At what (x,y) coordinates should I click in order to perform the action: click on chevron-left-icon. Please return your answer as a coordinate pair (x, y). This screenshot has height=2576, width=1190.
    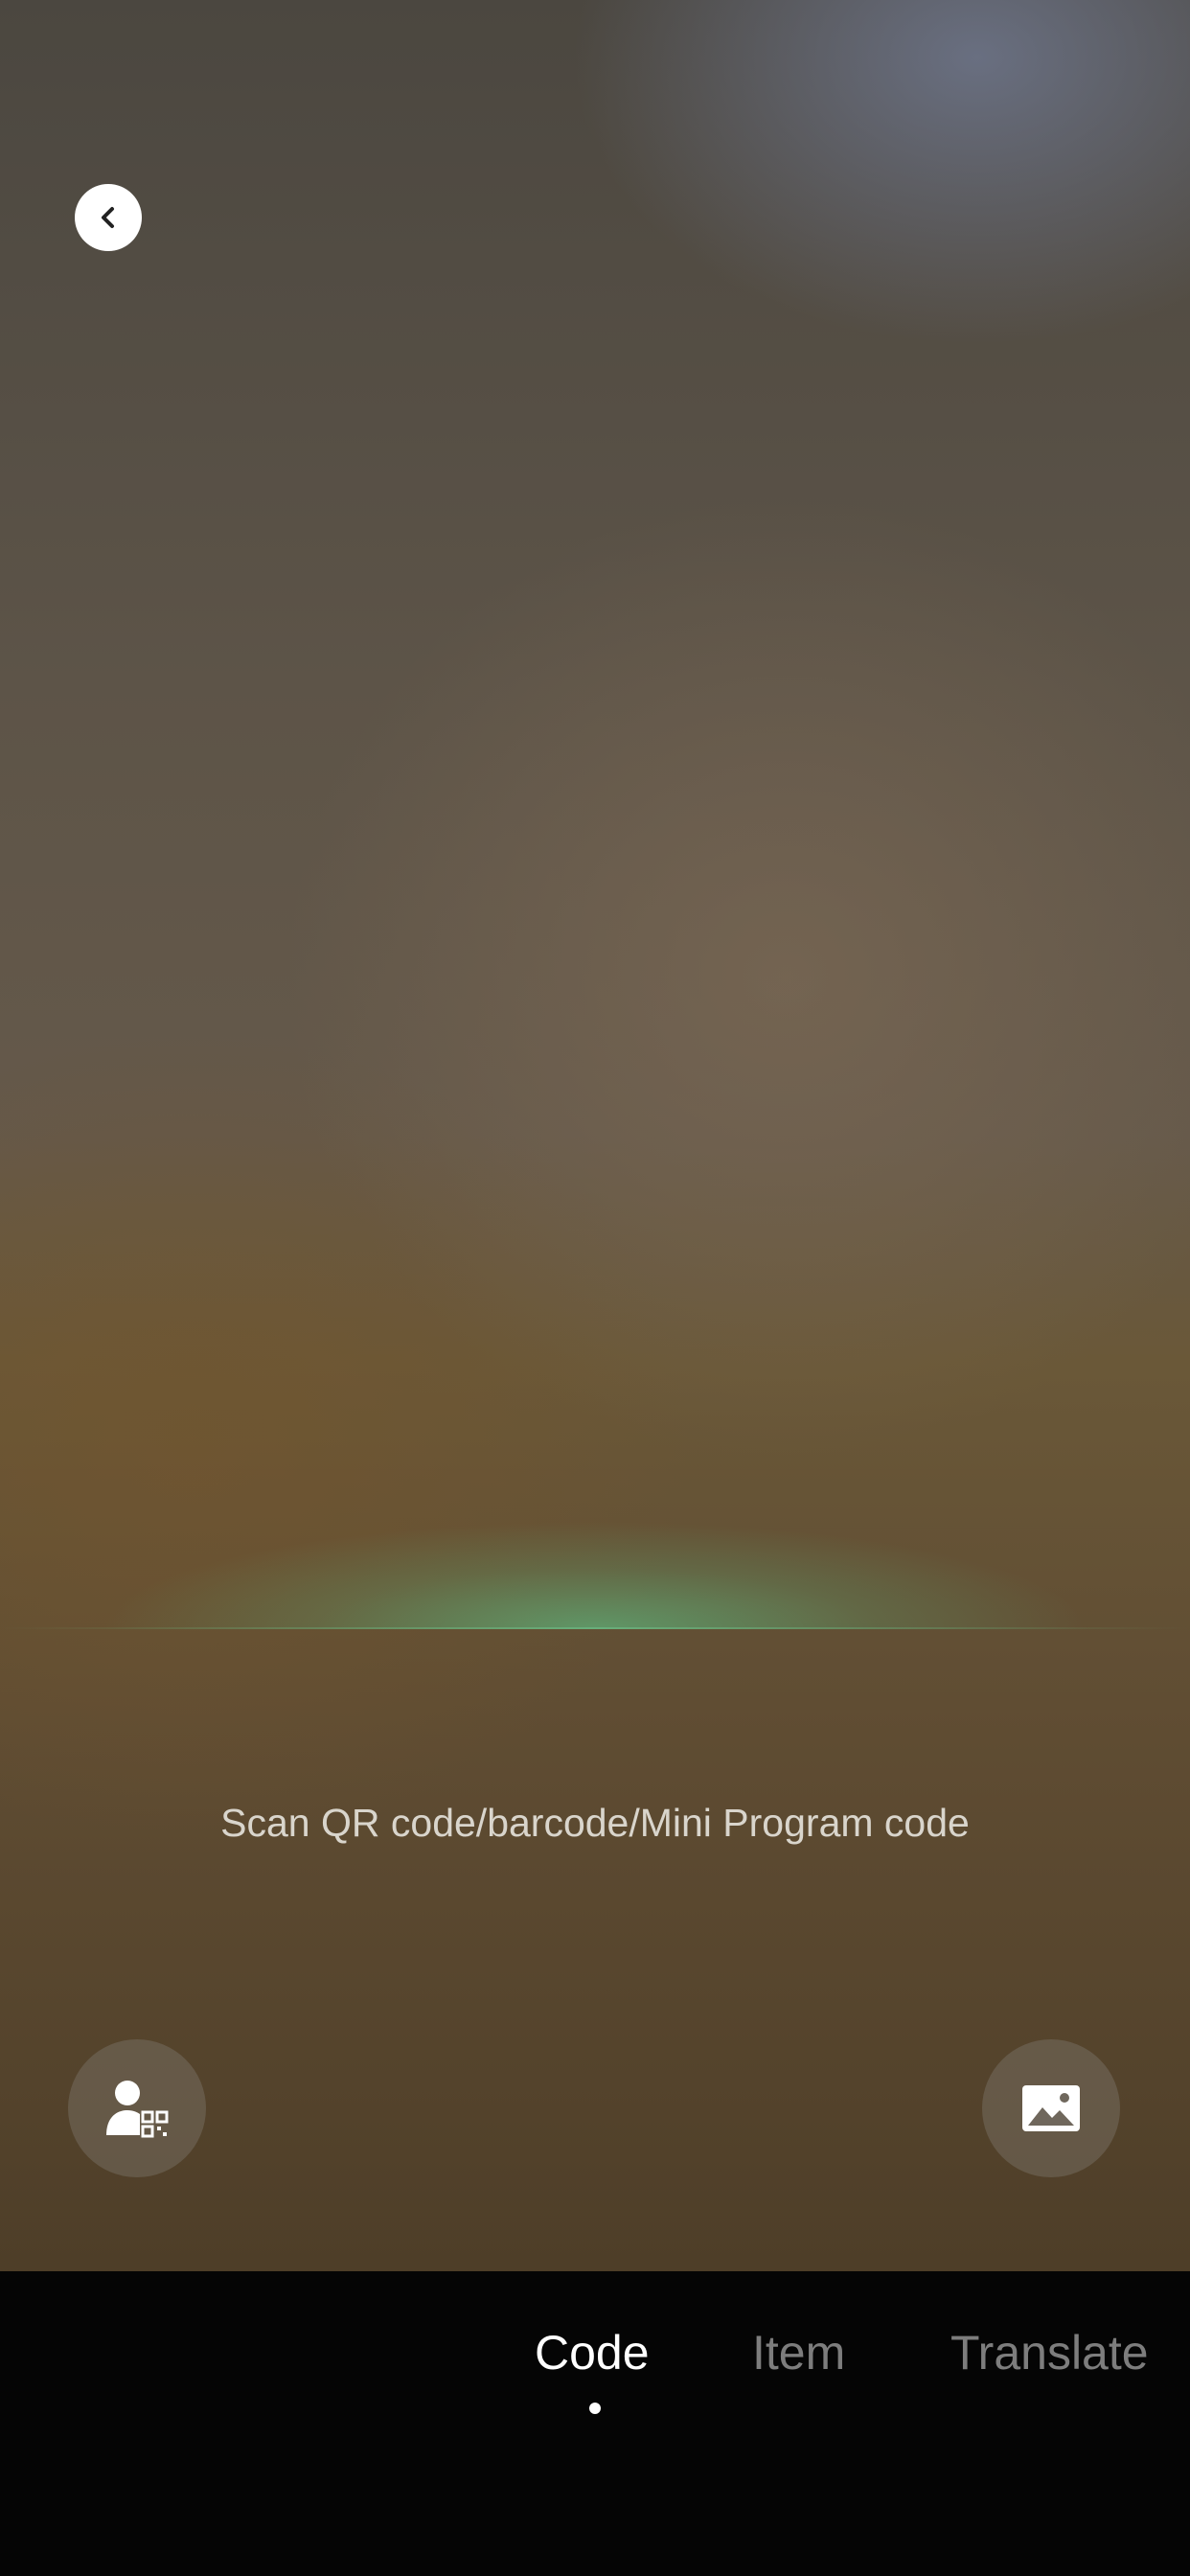
    Looking at the image, I should click on (108, 217).